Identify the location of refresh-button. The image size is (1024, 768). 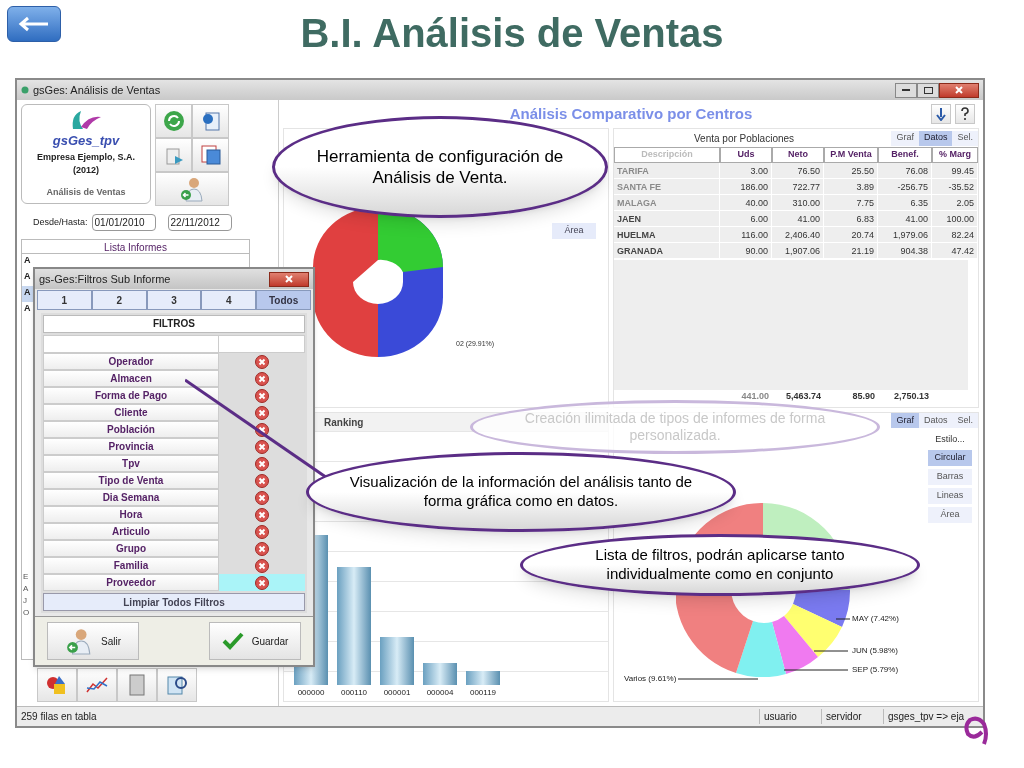
(173, 121).